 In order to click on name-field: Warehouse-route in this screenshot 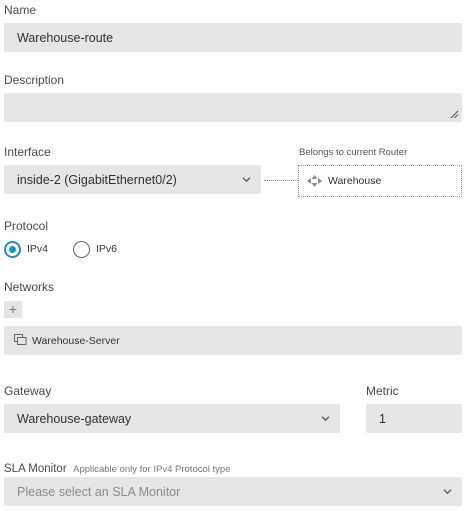, I will do `click(233, 37)`.